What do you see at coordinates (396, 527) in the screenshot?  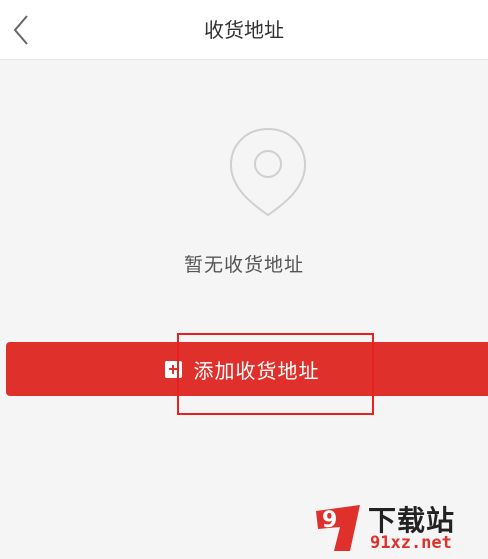 I see `watermark: 9 下载站 91xz.net` at bounding box center [396, 527].